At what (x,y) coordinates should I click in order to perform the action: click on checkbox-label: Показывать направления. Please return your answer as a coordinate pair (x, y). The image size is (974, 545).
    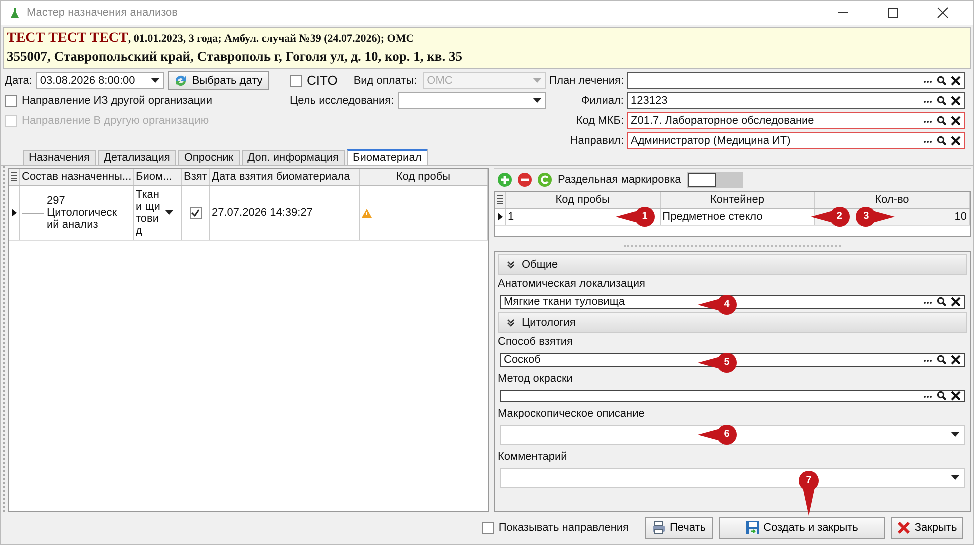
    Looking at the image, I should click on (563, 528).